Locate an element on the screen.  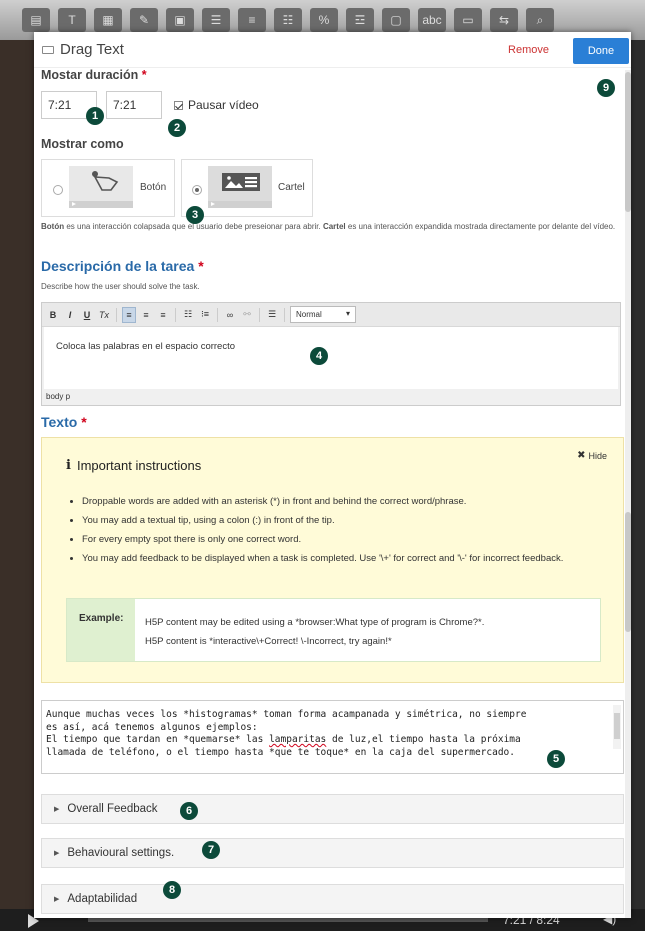
list-icon: ☰ is located at coordinates (216, 20).